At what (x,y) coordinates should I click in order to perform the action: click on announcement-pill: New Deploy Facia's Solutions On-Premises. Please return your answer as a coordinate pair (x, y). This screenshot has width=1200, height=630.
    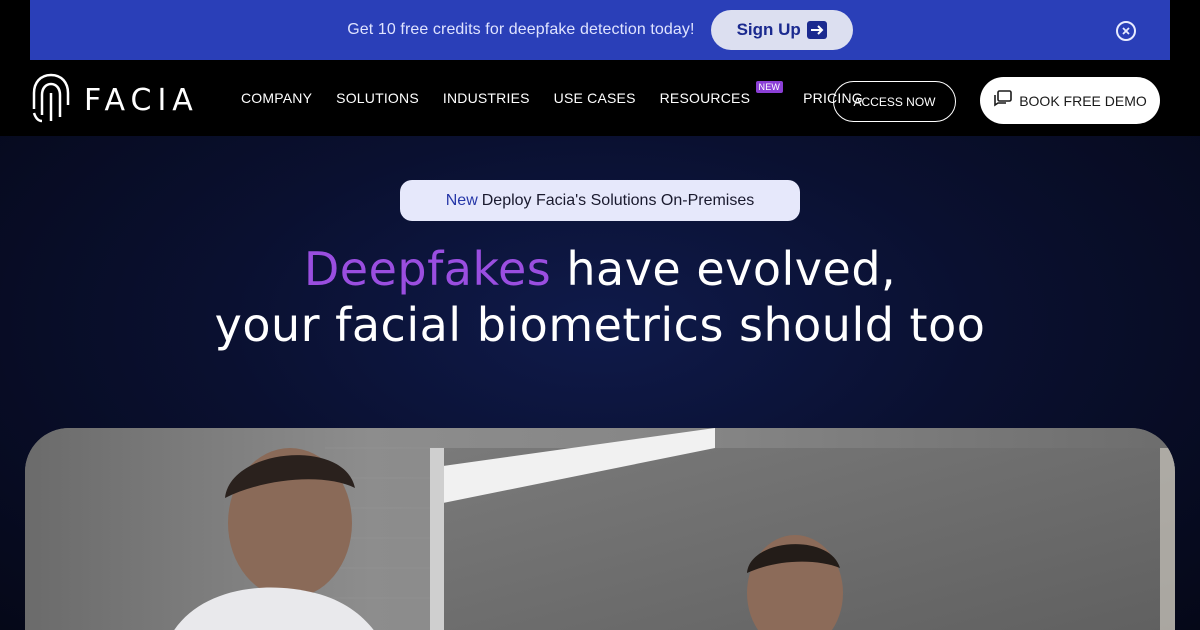
    Looking at the image, I should click on (600, 200).